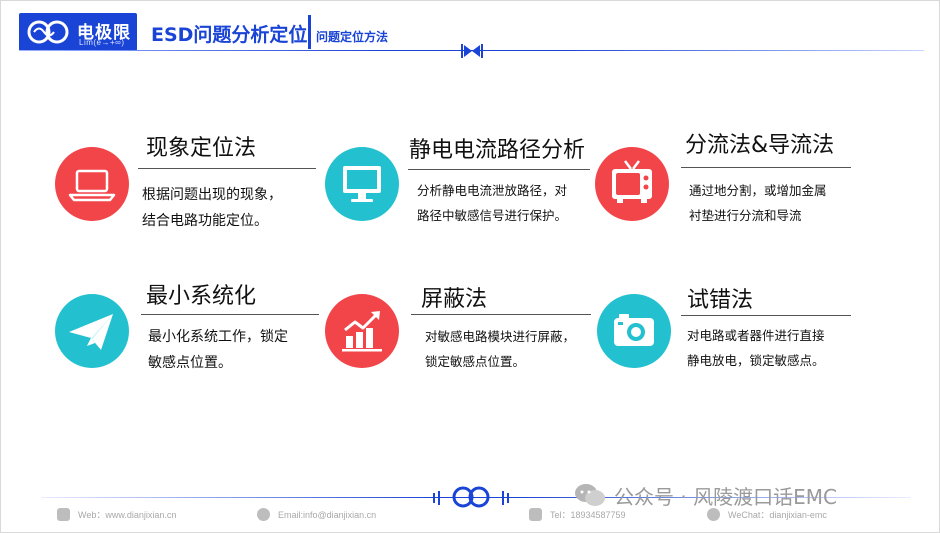 This screenshot has height=533, width=940. Describe the element at coordinates (127, 515) in the screenshot. I see `footer-web-text: Web：www.dianjixian.cn` at that location.